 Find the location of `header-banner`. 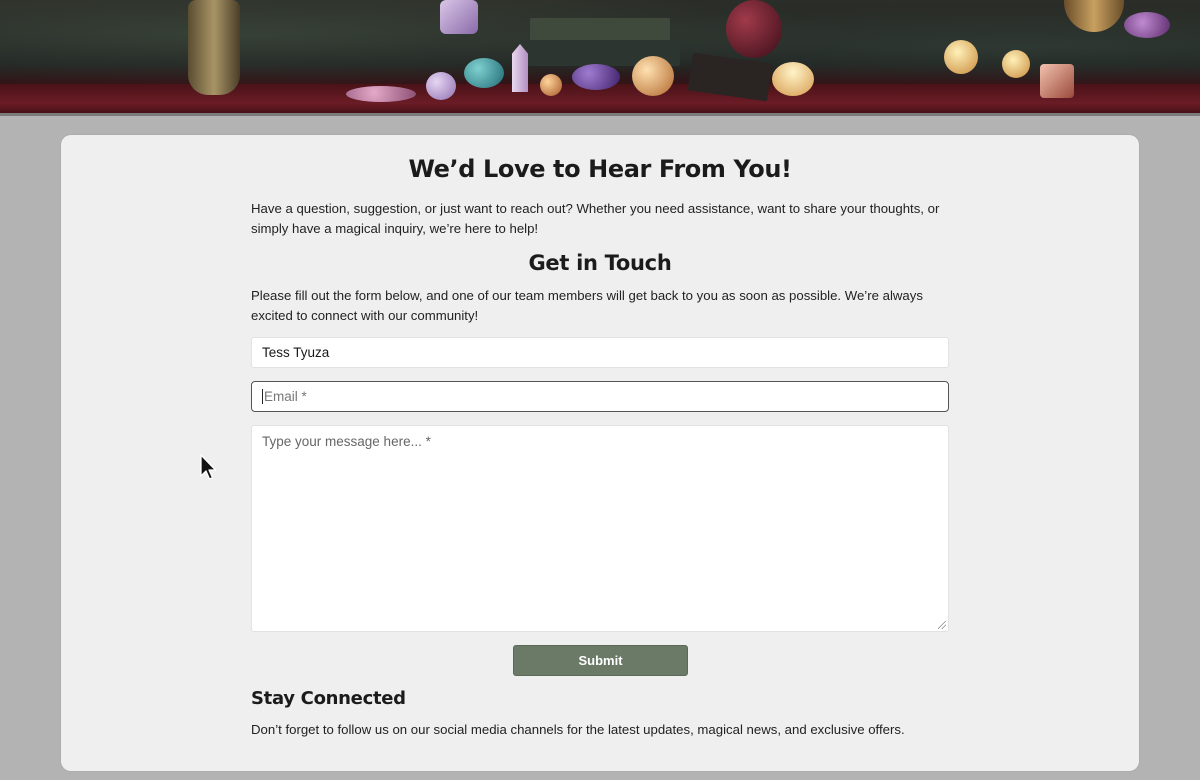

header-banner is located at coordinates (600, 58).